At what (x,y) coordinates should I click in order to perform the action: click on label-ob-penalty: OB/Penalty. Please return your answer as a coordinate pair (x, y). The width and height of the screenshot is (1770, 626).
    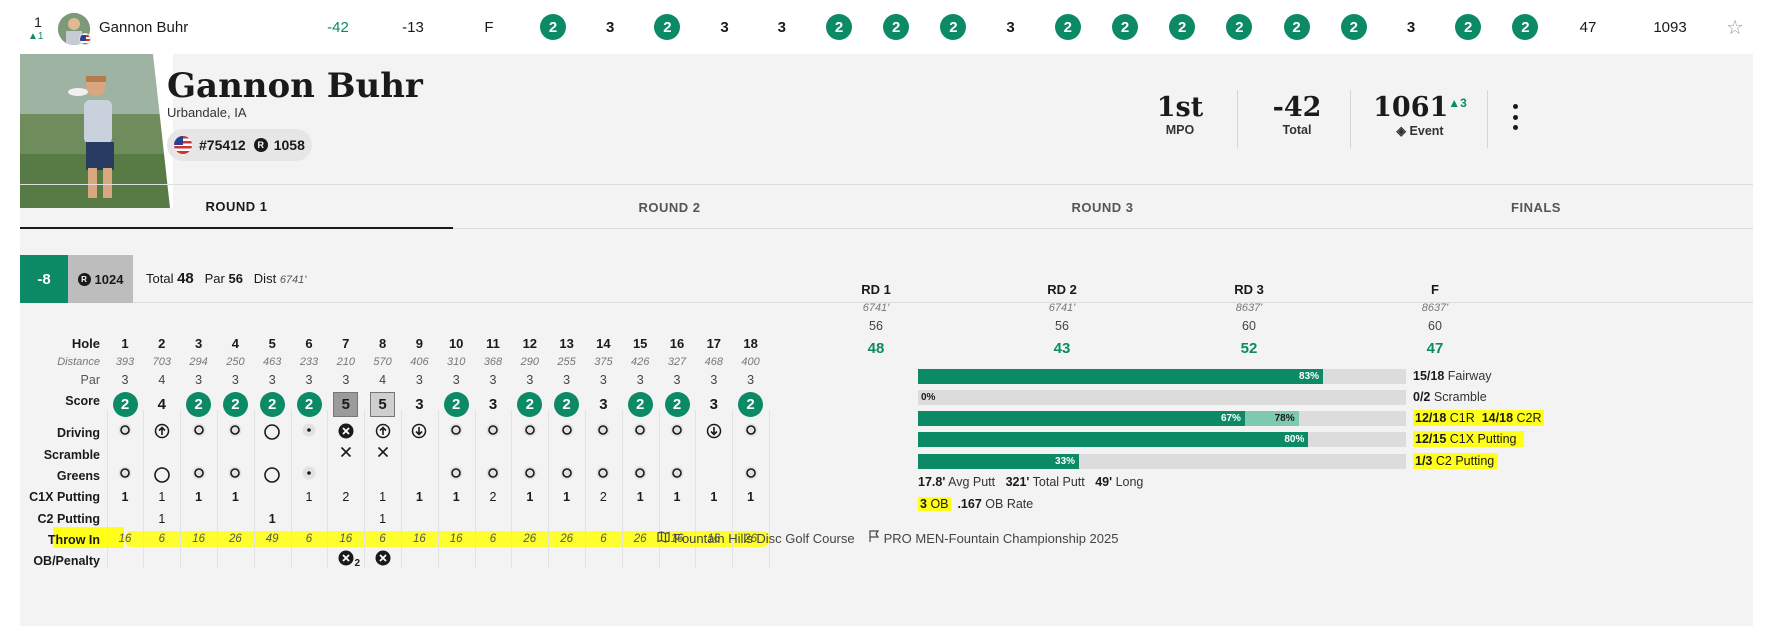
    Looking at the image, I should click on (66, 561).